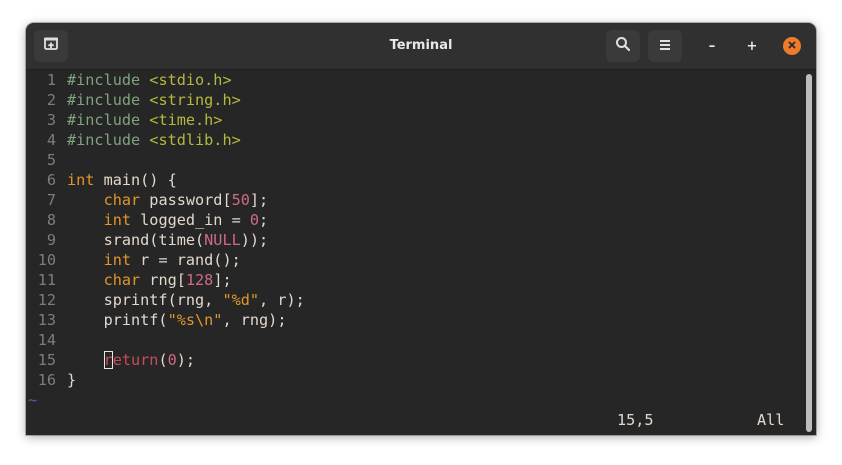 Image resolution: width=842 pixels, height=465 pixels. Describe the element at coordinates (186, 200) in the screenshot. I see `code-token: password[` at that location.